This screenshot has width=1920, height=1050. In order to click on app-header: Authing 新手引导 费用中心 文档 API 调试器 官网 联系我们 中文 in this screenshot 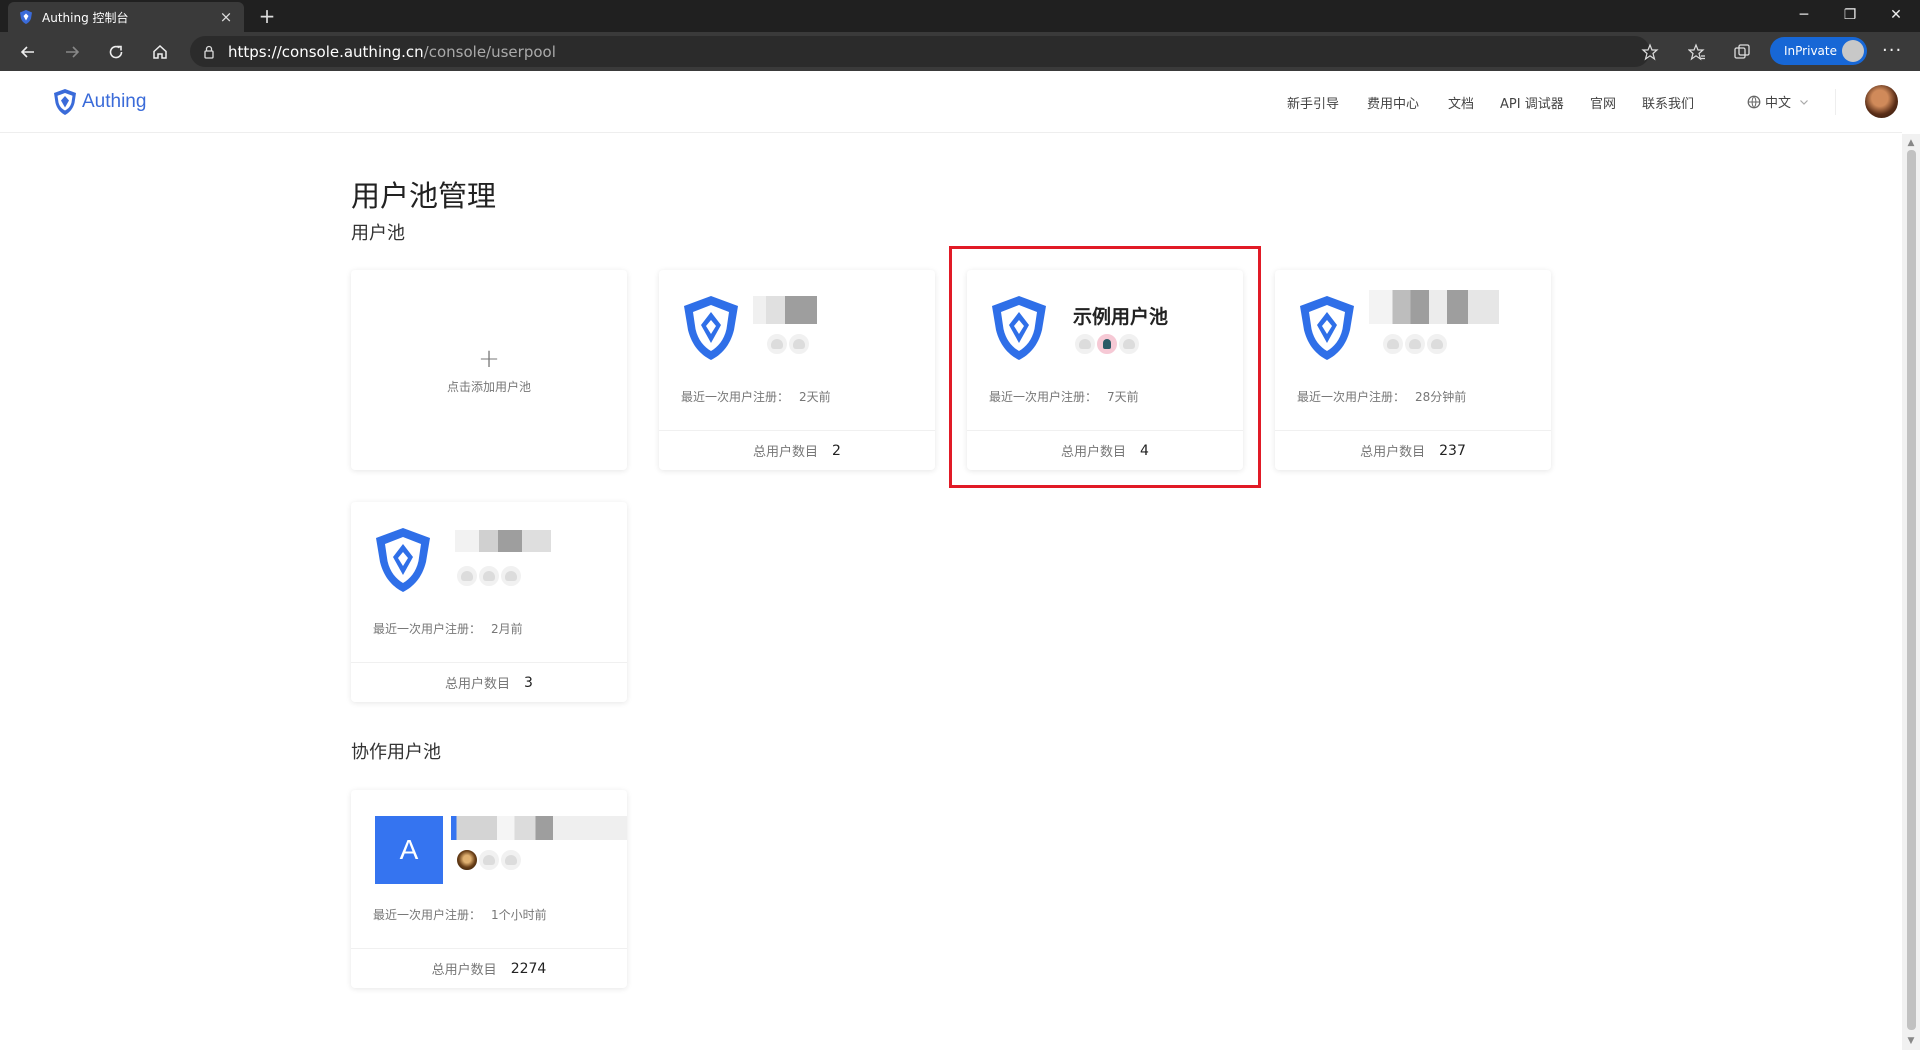, I will do `click(951, 102)`.